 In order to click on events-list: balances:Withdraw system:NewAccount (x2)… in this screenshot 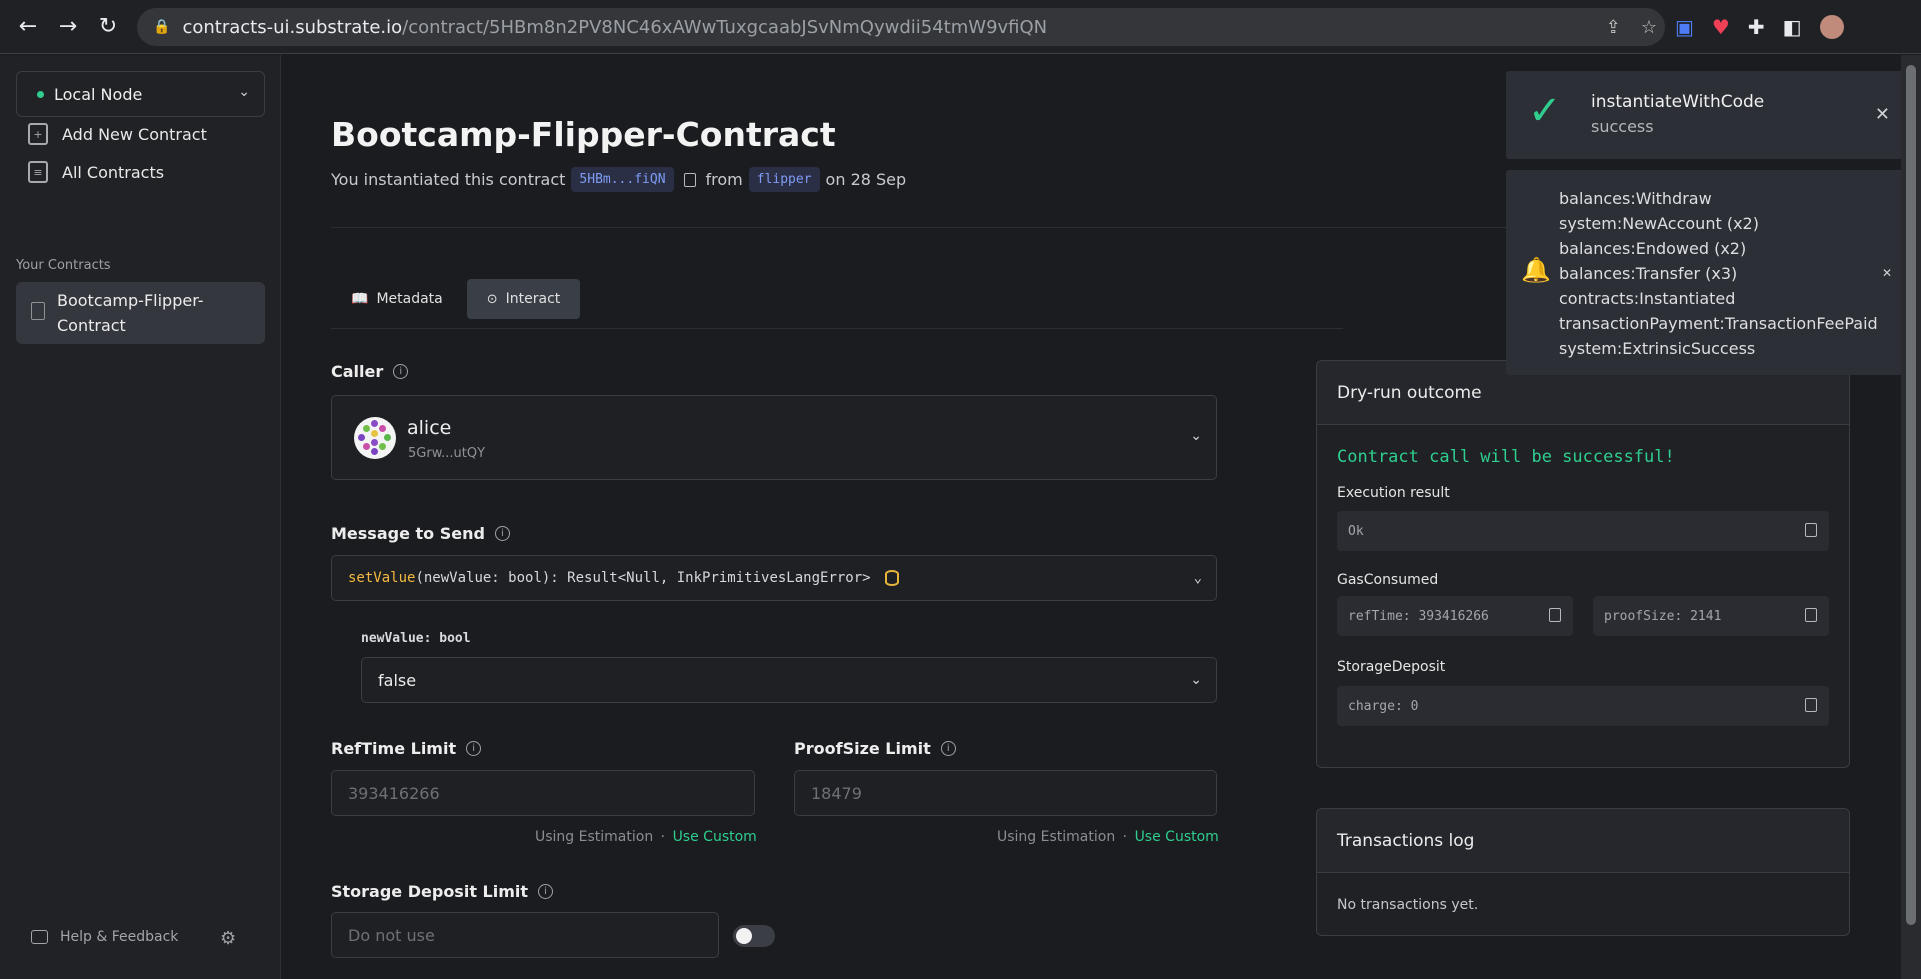, I will do `click(1718, 273)`.